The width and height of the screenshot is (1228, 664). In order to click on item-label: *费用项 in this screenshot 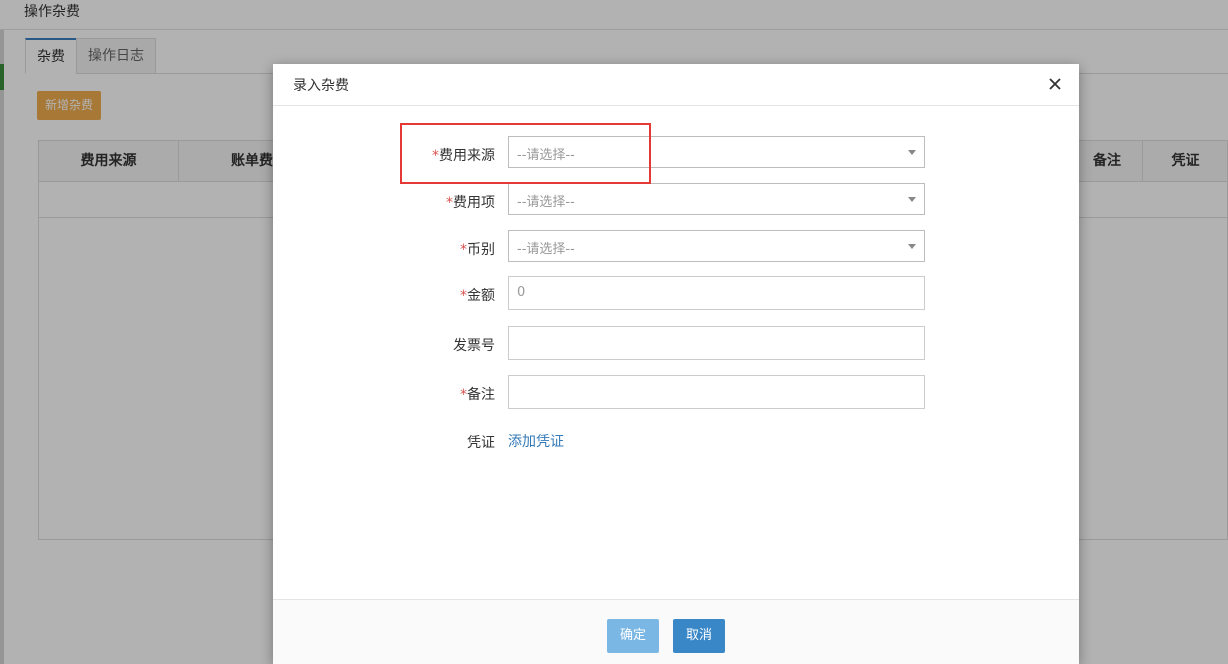, I will do `click(470, 203)`.